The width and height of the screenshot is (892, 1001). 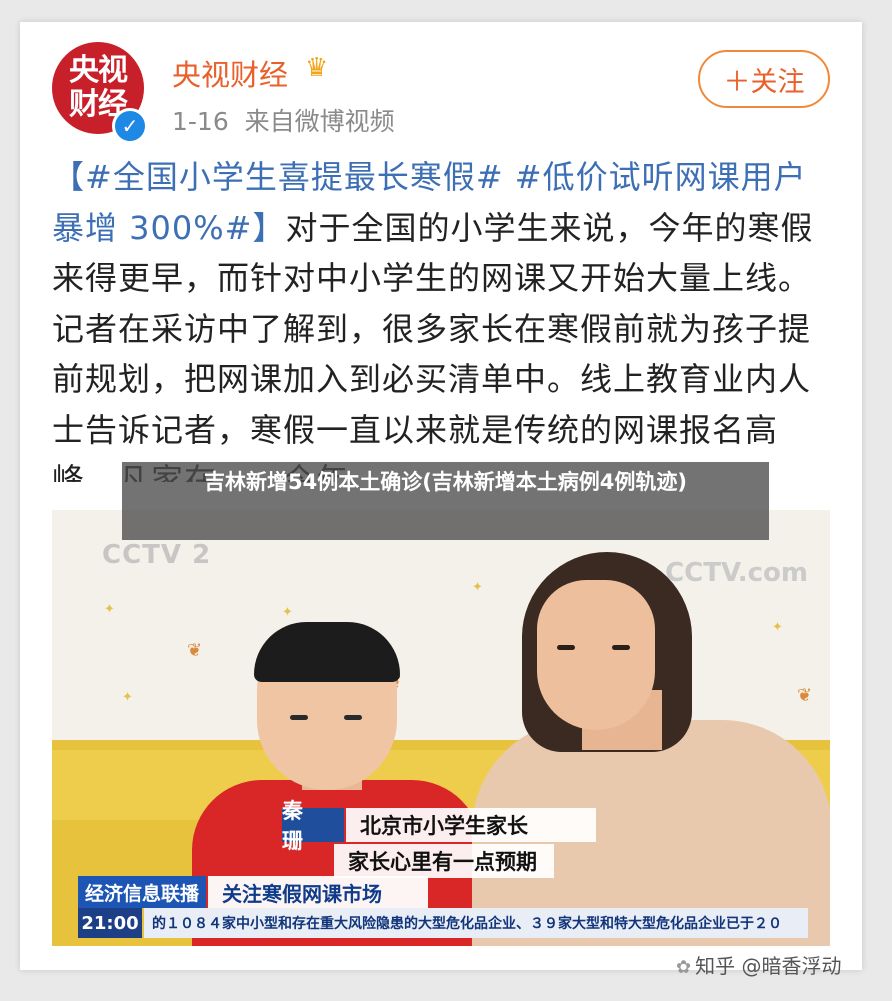 I want to click on boy-hair, so click(x=327, y=652).